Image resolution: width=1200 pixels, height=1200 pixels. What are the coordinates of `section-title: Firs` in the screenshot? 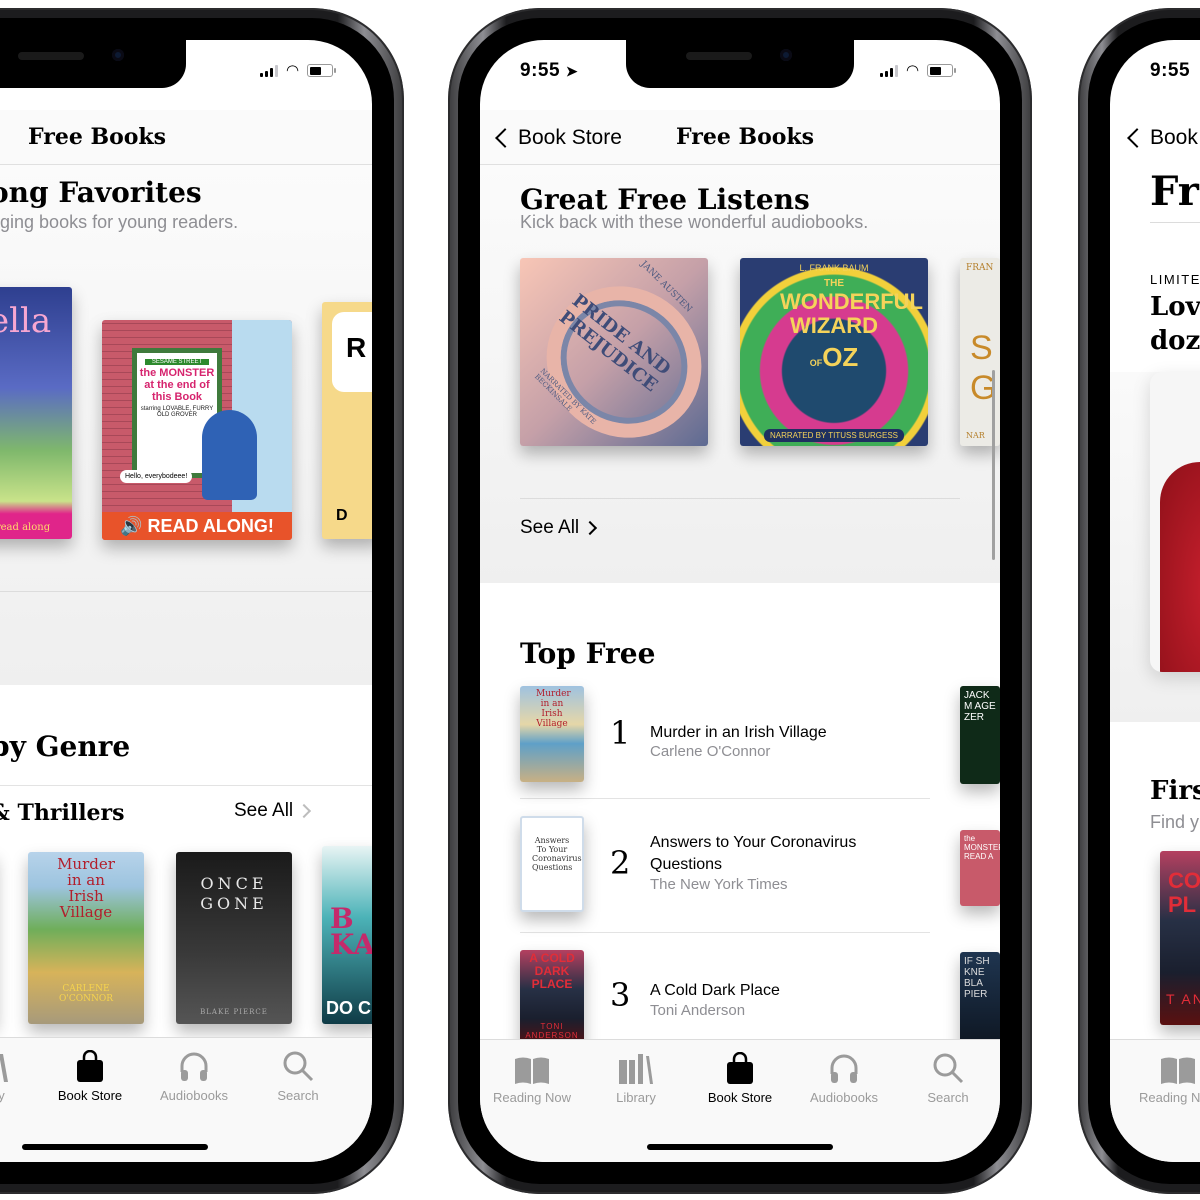 It's located at (1175, 791).